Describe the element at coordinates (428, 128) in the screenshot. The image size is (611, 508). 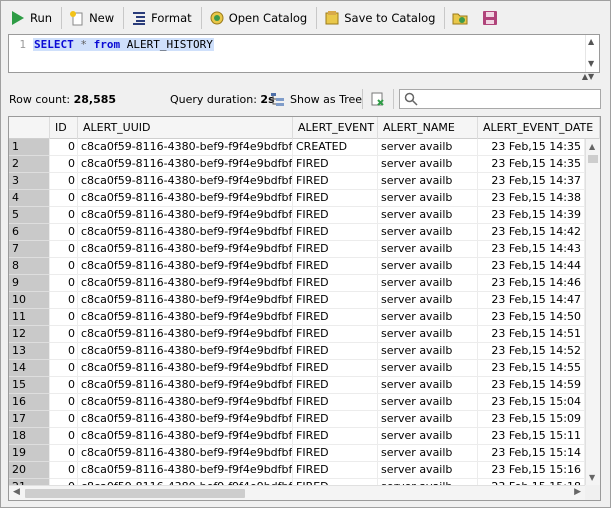
I see `column-header-alert-name: ALERT_NAME` at that location.